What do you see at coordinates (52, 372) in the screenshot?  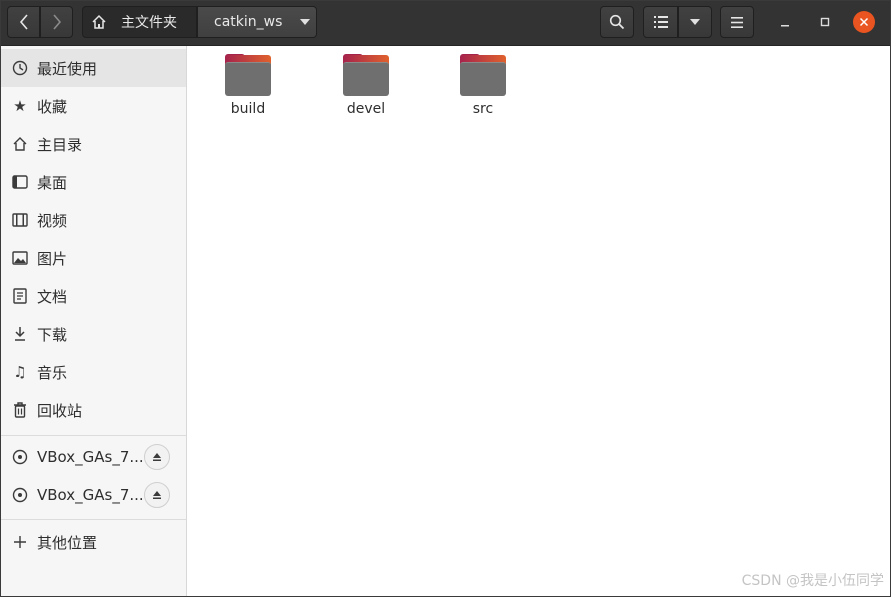 I see `sidebar-item-label: 音乐` at bounding box center [52, 372].